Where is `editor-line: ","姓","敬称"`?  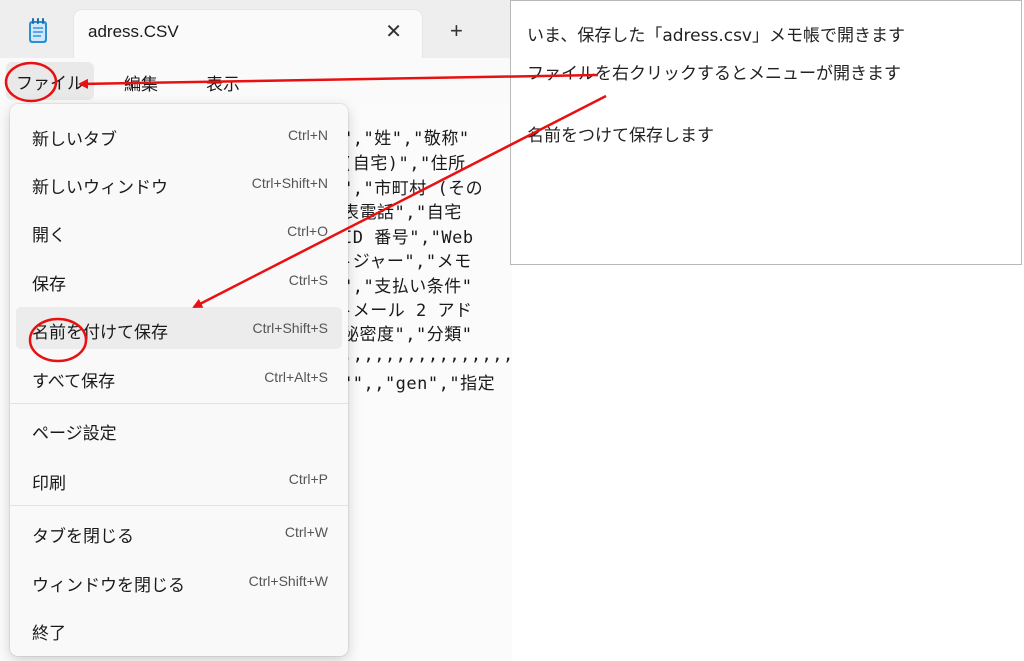 editor-line: ","姓","敬称" is located at coordinates (406, 139).